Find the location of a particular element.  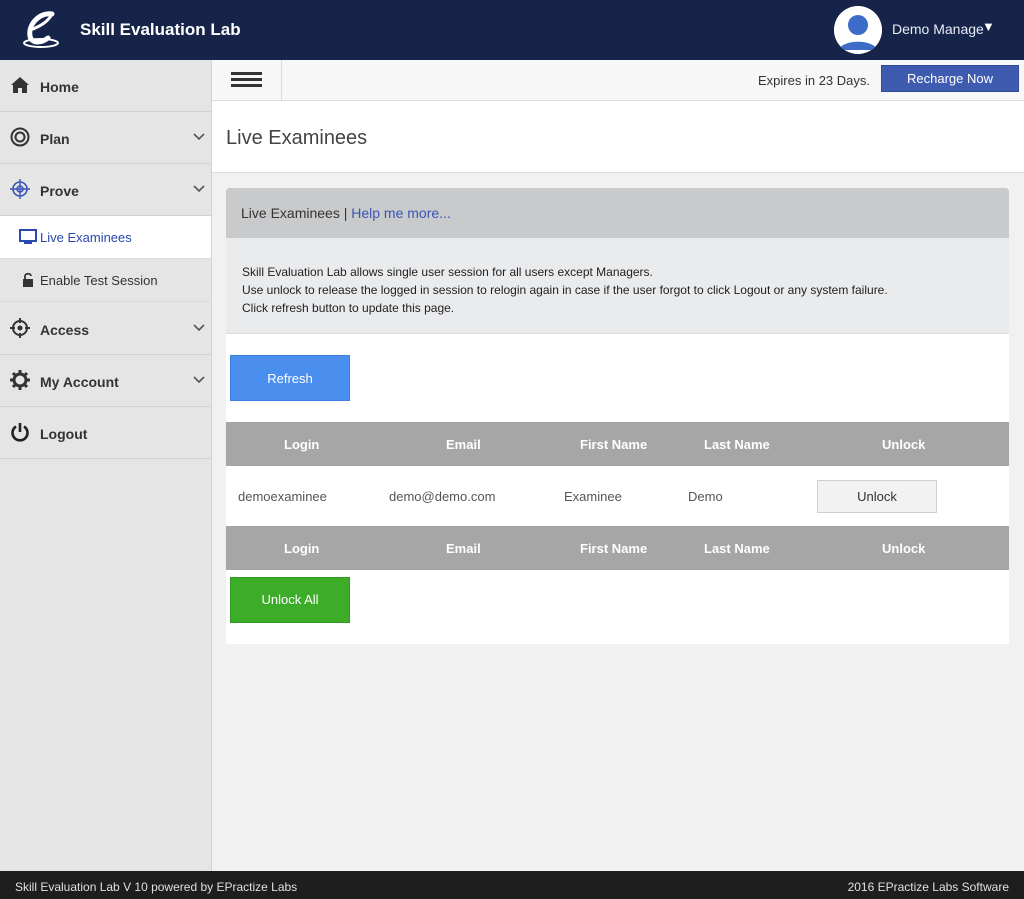

refresh-button: Refresh is located at coordinates (290, 378).